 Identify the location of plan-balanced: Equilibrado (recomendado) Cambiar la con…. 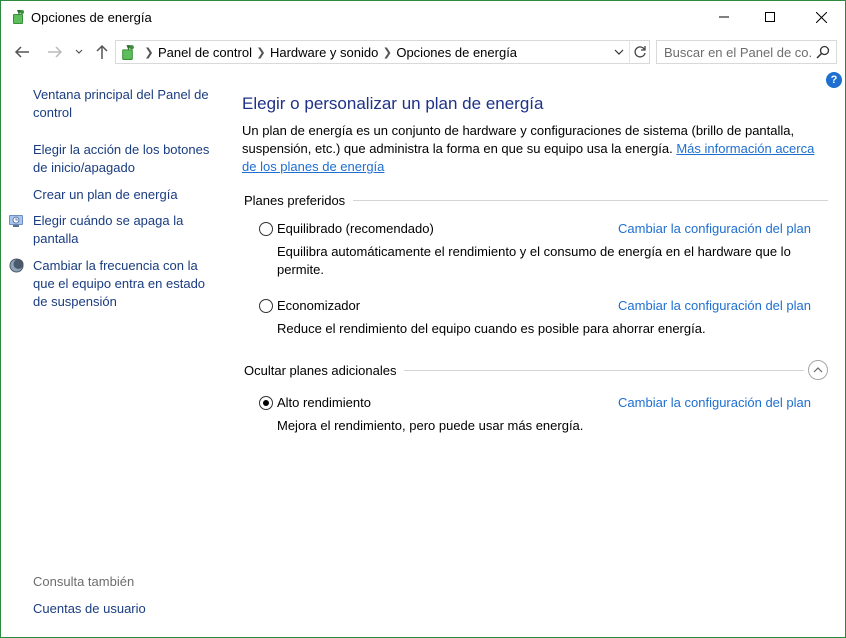
(544, 248).